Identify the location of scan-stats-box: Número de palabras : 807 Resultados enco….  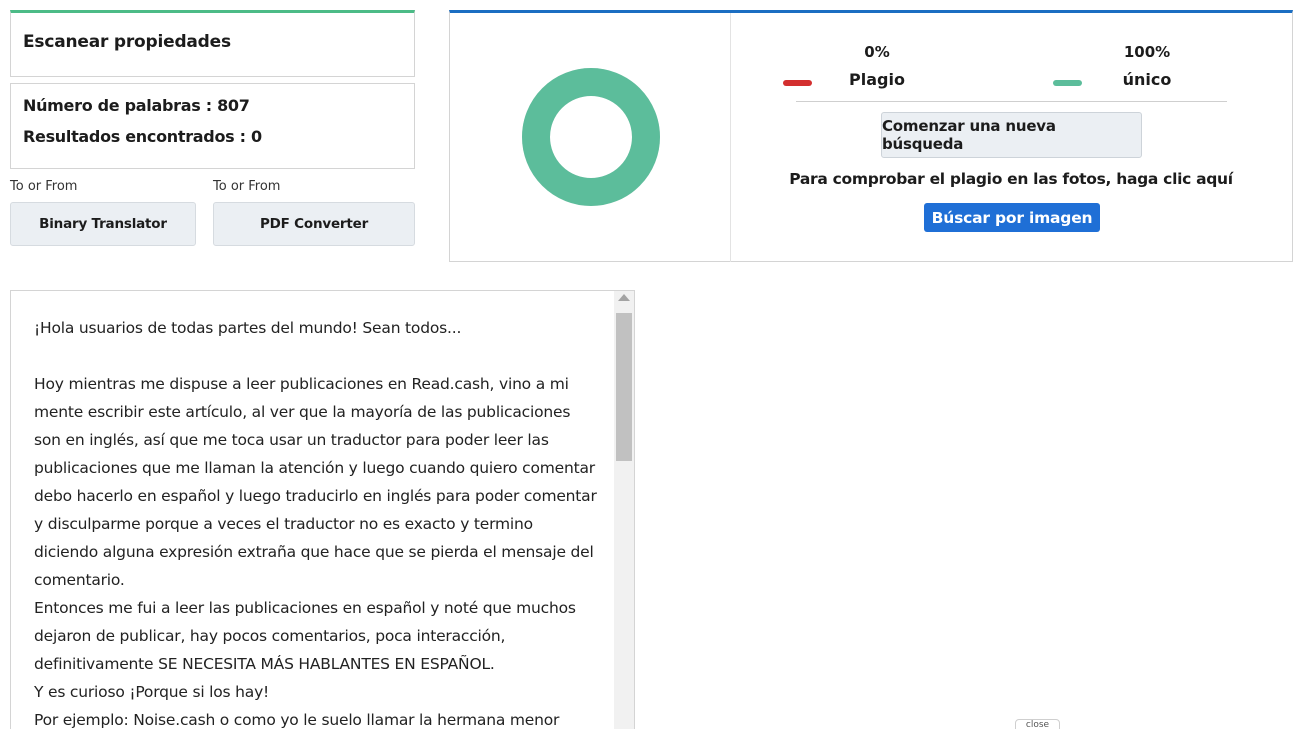
(212, 126).